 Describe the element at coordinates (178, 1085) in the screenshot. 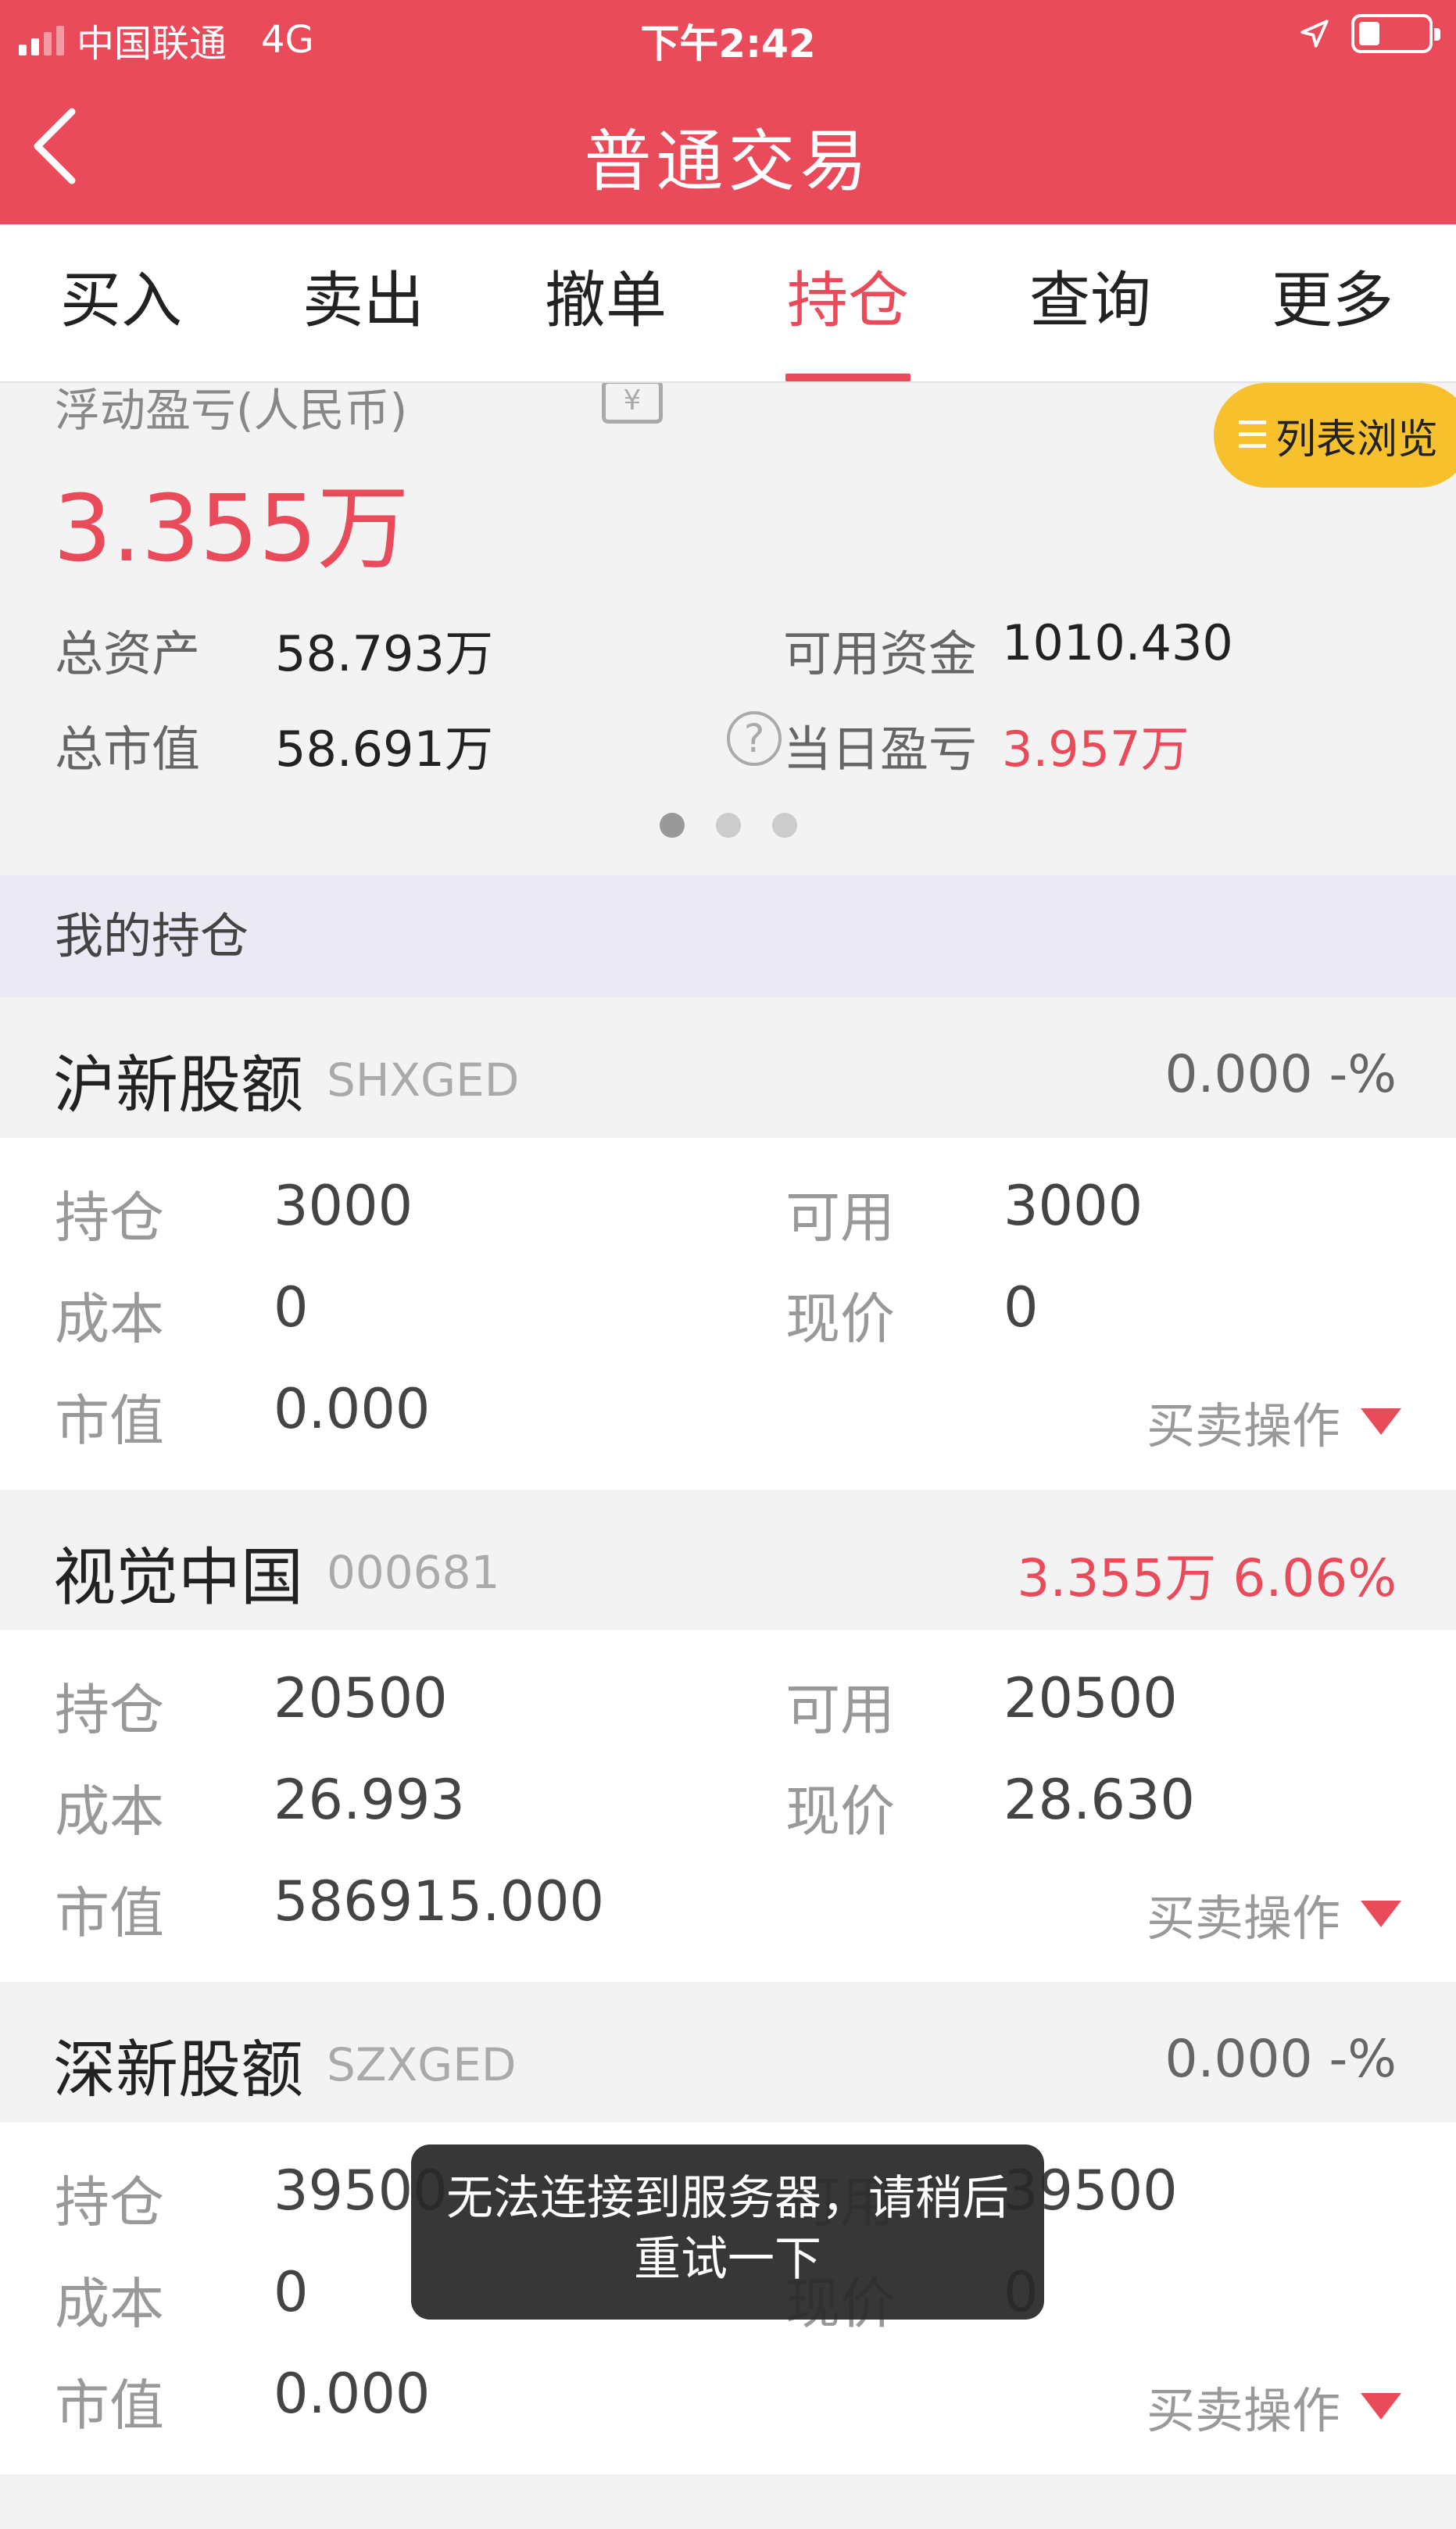

I see `stock-name: 沪新股额` at that location.